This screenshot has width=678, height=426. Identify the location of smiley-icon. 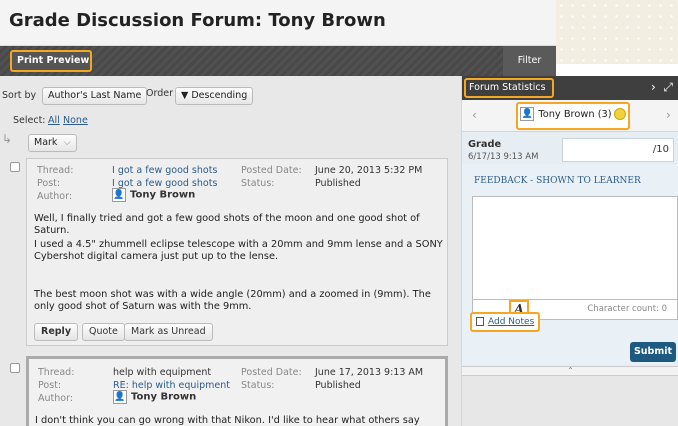
(619, 114).